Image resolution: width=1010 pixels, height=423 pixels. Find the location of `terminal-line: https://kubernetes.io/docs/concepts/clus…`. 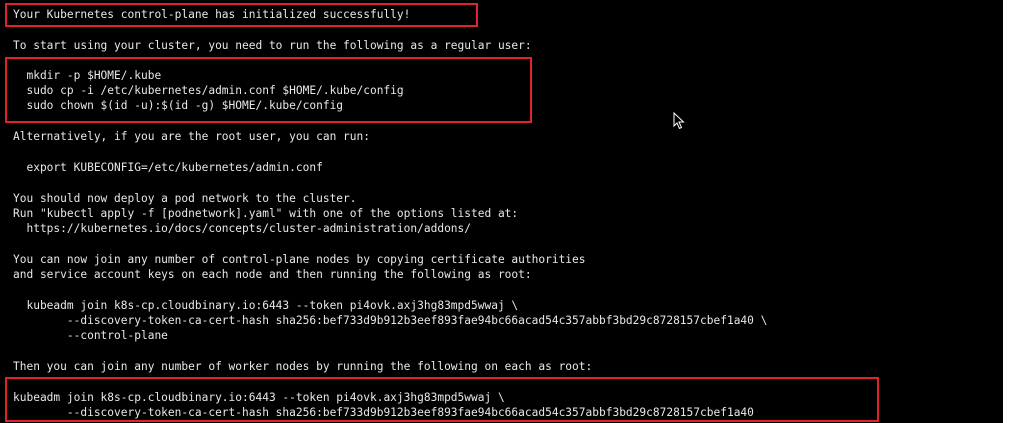

terminal-line: https://kubernetes.io/docs/concepts/clus… is located at coordinates (242, 228).